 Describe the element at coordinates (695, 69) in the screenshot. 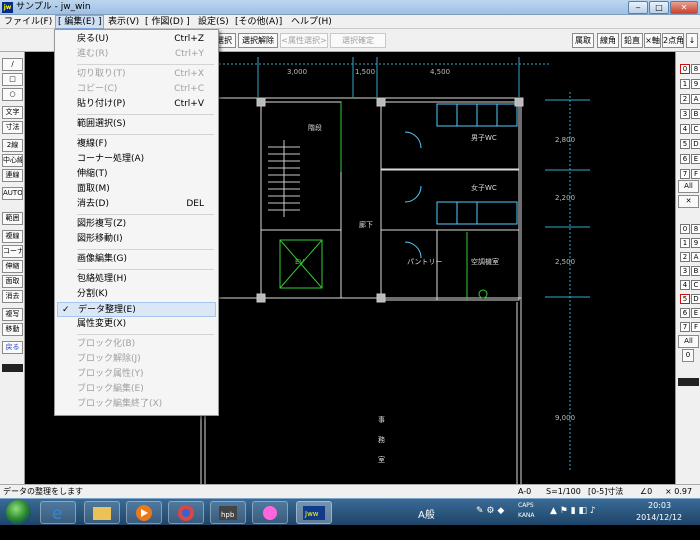

I see `layer-8-button: 8` at that location.